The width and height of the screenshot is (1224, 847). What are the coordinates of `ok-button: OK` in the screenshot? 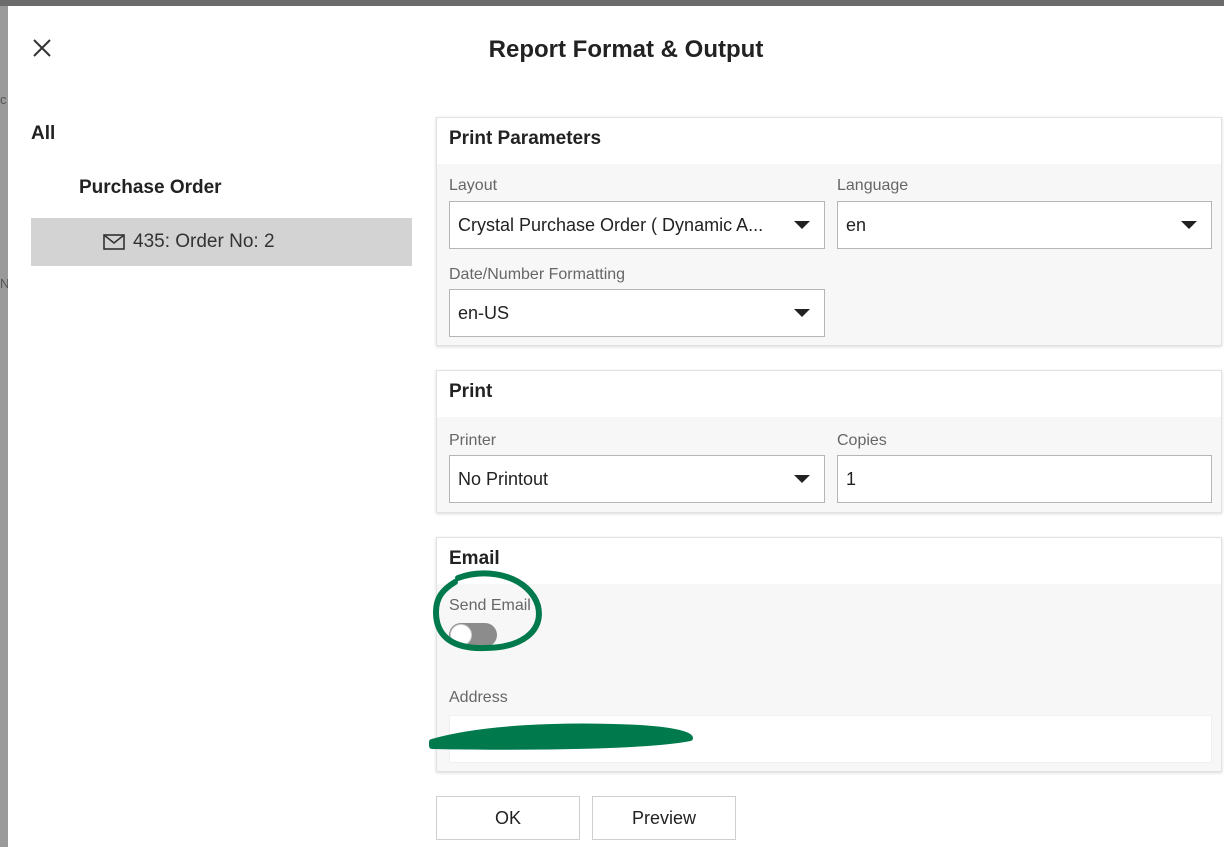 It's located at (508, 818).